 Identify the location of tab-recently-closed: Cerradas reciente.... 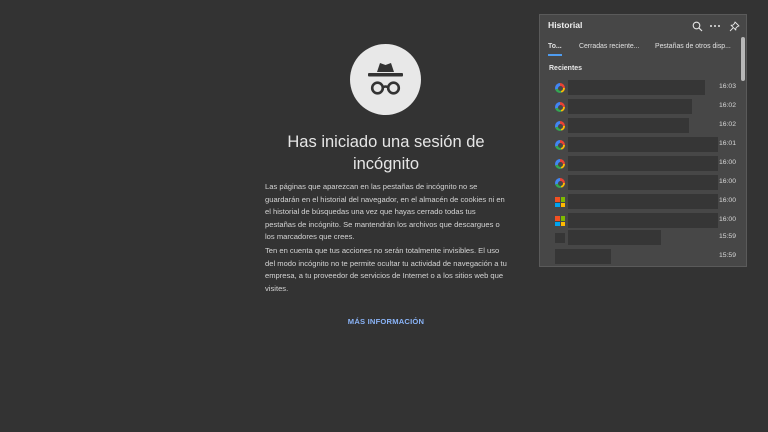
(609, 46).